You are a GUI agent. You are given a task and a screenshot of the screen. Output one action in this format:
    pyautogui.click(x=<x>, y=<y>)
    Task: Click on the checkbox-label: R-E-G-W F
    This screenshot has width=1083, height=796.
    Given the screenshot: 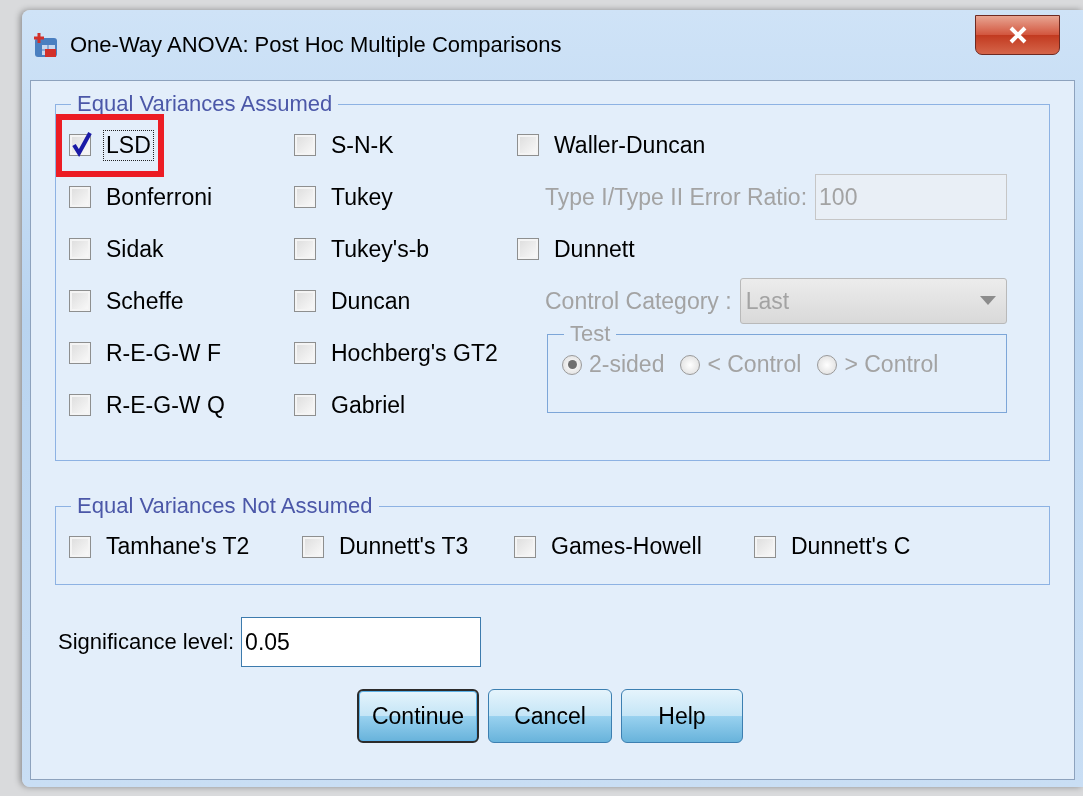 What is the action you would take?
    pyautogui.click(x=163, y=353)
    